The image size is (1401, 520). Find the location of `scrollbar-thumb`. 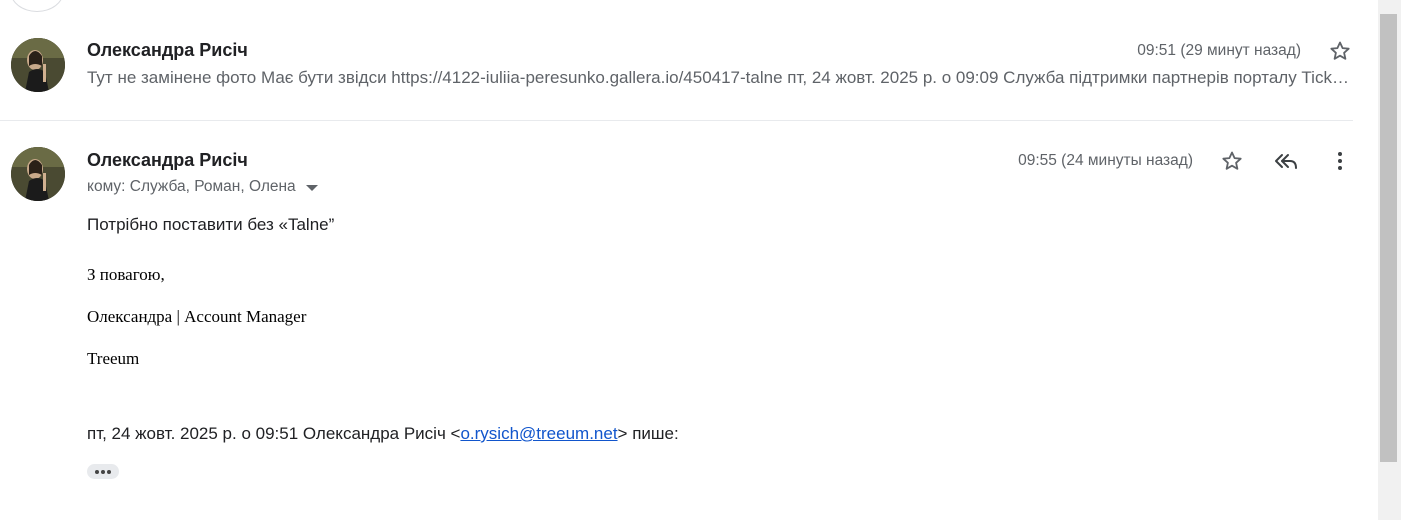

scrollbar-thumb is located at coordinates (1388, 238).